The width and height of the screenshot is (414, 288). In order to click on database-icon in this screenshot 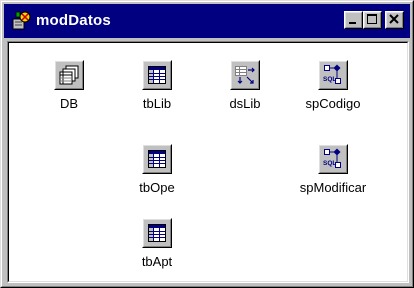, I will do `click(69, 75)`.